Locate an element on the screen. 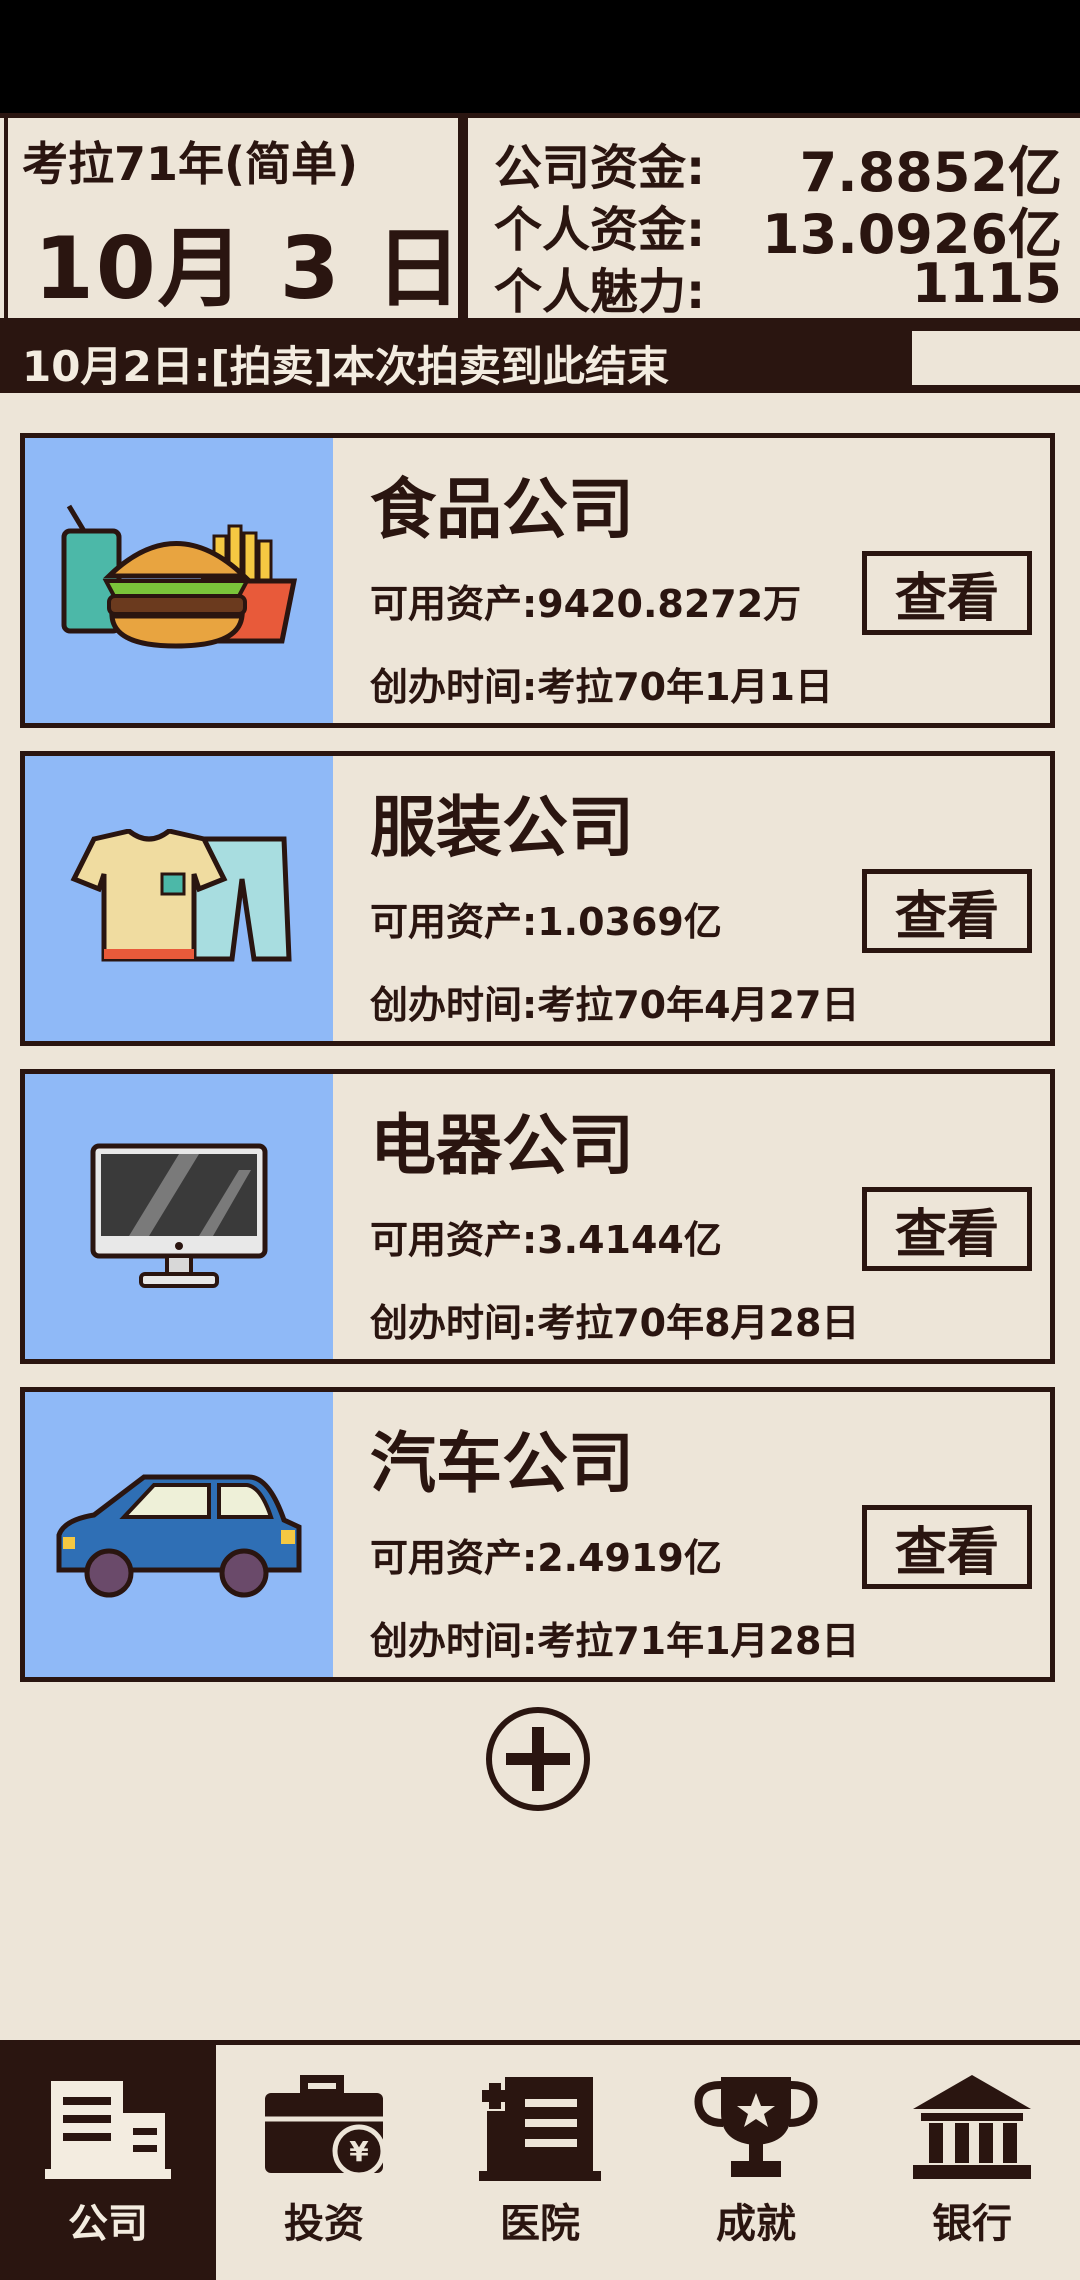 The height and width of the screenshot is (2280, 1080). stats-panel: 公司资金: 7.8852亿 个人资金: 13.0926亿 个人魅力: 1115 is located at coordinates (771, 219).